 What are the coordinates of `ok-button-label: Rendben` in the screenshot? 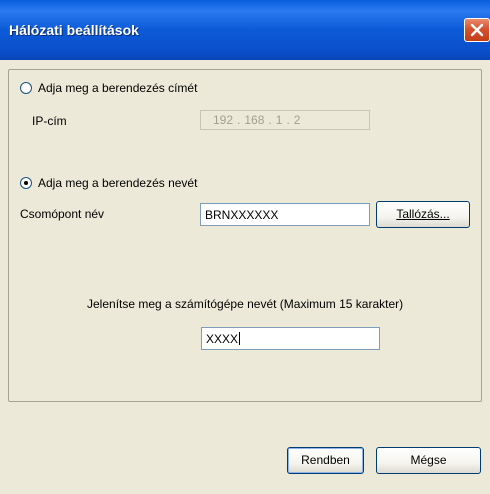 It's located at (325, 460).